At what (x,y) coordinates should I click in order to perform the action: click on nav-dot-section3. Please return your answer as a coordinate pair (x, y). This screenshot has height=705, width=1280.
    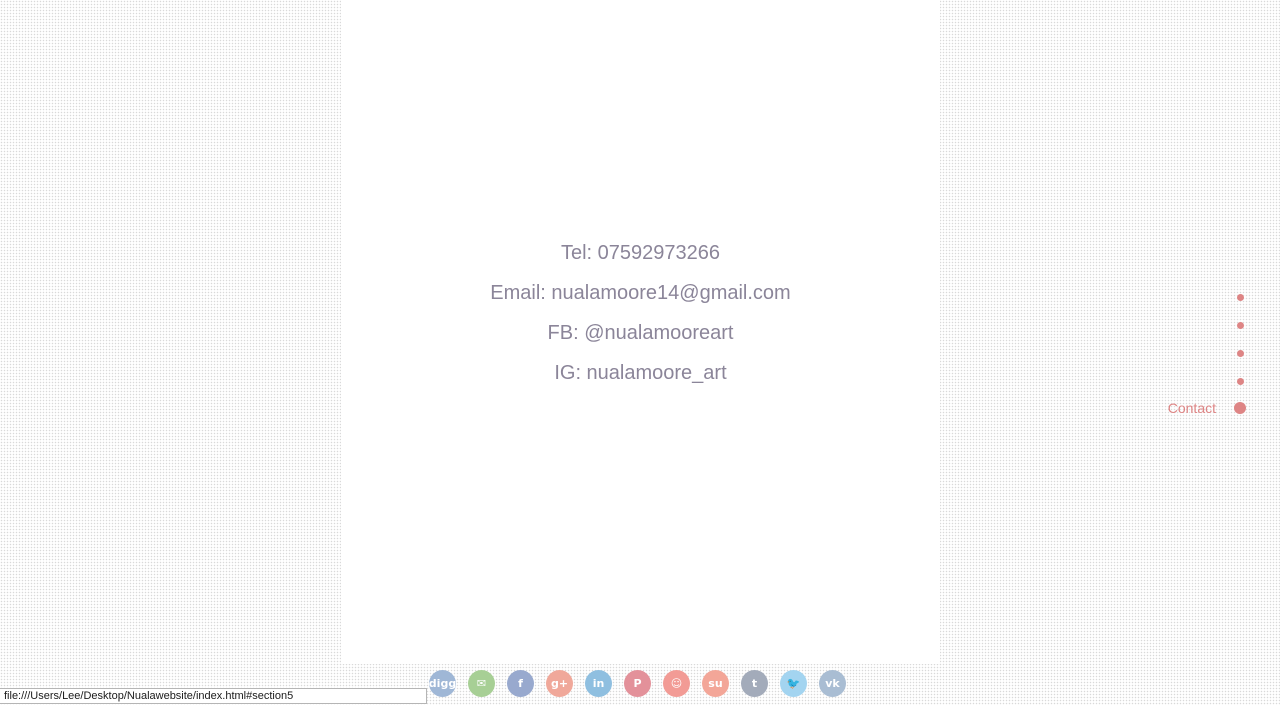
    Looking at the image, I should click on (1240, 353).